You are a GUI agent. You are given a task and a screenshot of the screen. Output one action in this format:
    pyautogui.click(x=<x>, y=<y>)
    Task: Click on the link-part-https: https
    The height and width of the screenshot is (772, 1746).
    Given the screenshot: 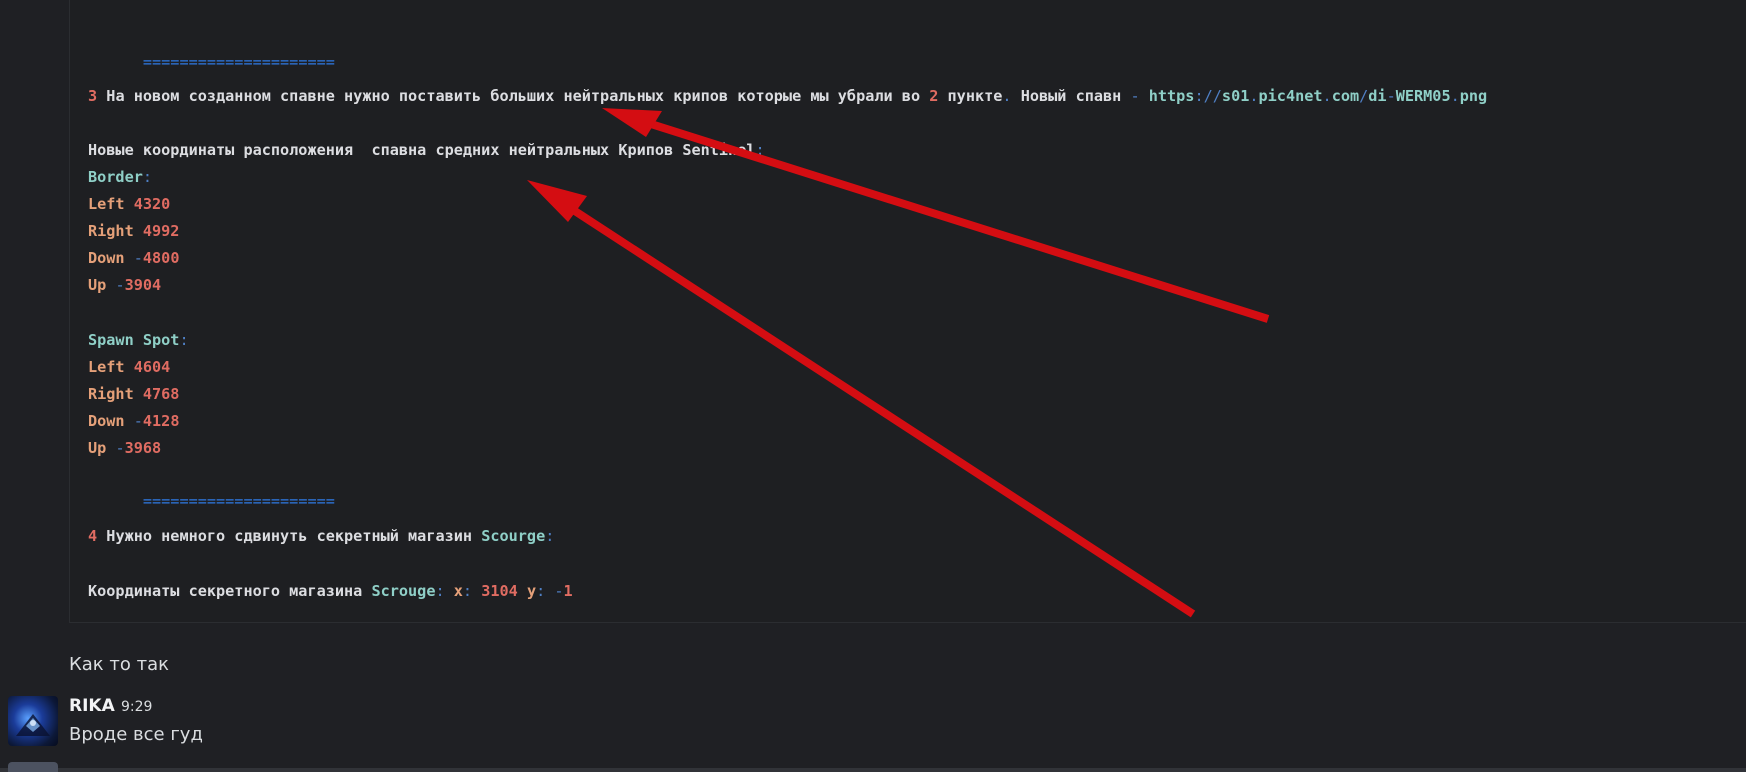 What is the action you would take?
    pyautogui.click(x=1167, y=96)
    